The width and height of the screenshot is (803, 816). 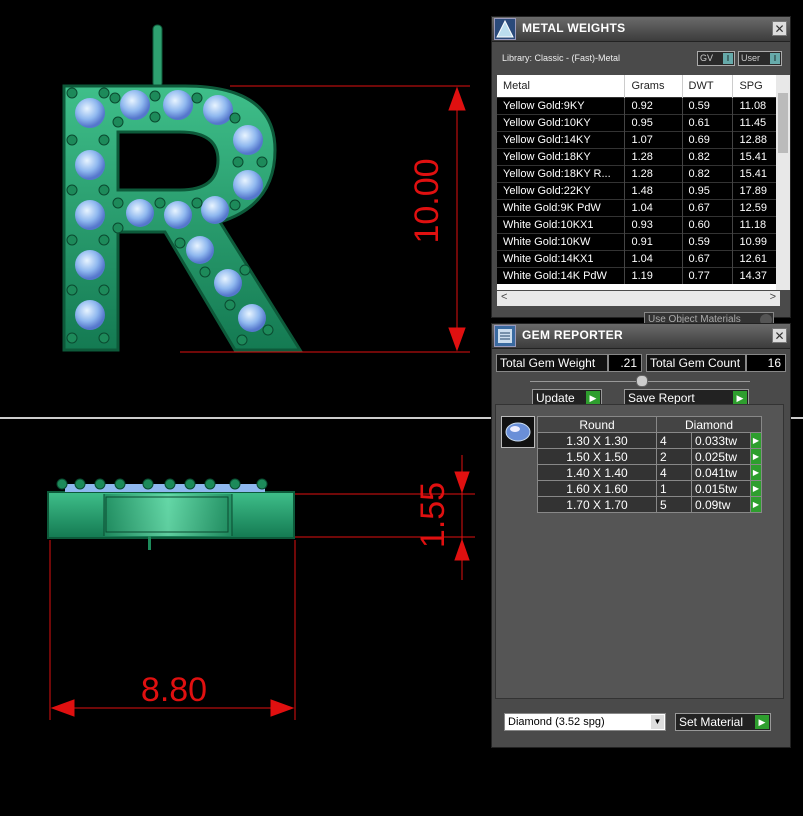 I want to click on letter-r-front-view, so click(x=182, y=218).